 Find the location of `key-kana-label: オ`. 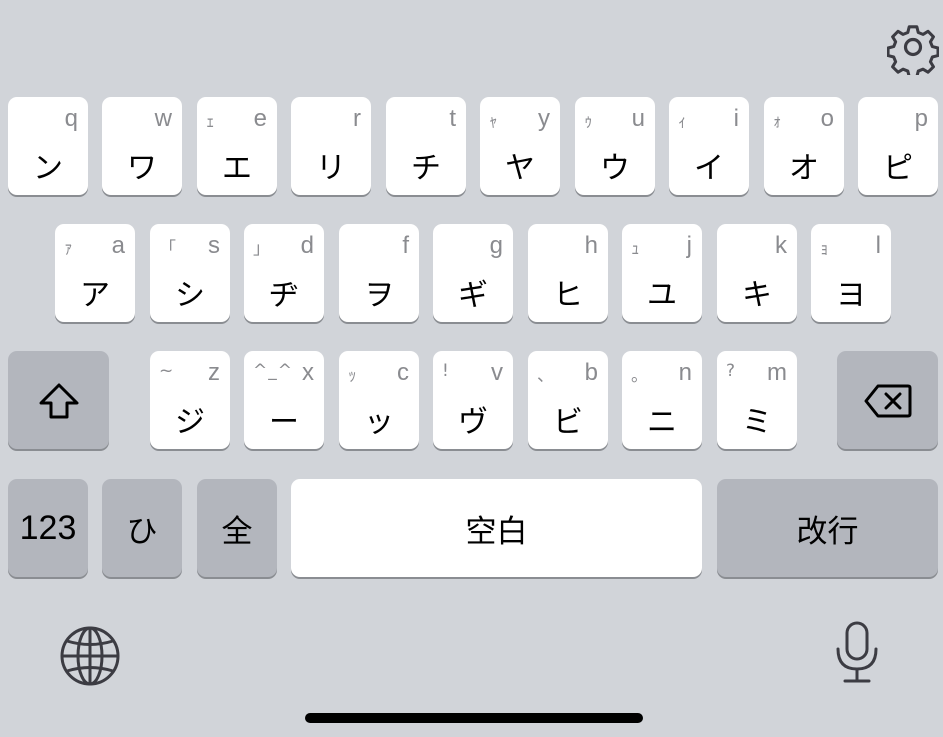

key-kana-label: オ is located at coordinates (804, 168).